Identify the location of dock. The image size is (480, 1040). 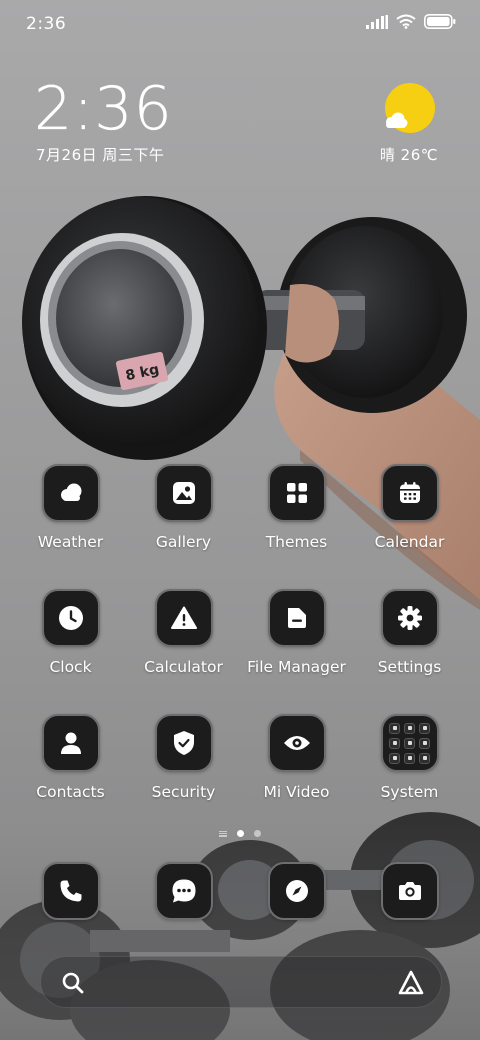
(240, 893).